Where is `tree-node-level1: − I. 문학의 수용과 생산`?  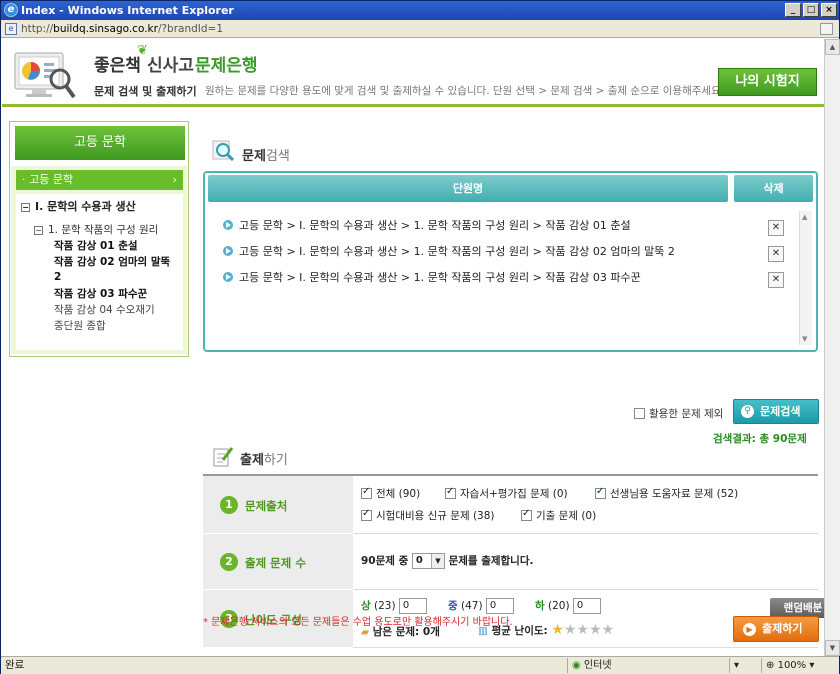 tree-node-level1: − I. 문학의 수용과 생산 is located at coordinates (78, 206).